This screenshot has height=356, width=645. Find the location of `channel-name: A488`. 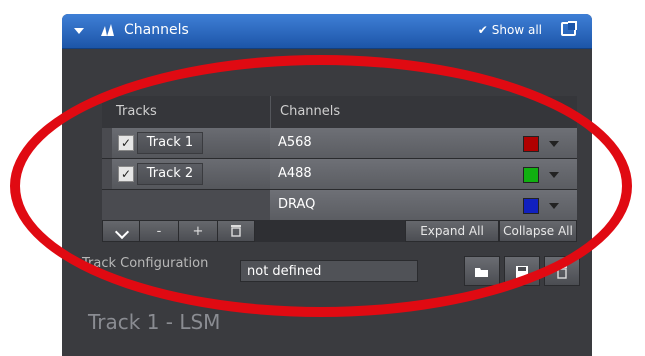

channel-name: A488 is located at coordinates (295, 173).